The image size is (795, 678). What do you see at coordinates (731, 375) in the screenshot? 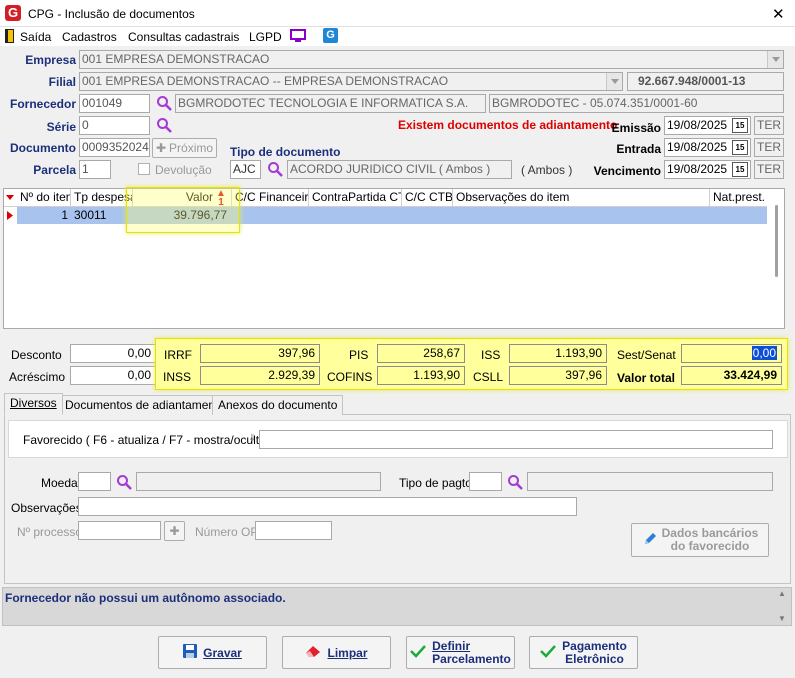
I see `valor-total-field: 33.424,99` at bounding box center [731, 375].